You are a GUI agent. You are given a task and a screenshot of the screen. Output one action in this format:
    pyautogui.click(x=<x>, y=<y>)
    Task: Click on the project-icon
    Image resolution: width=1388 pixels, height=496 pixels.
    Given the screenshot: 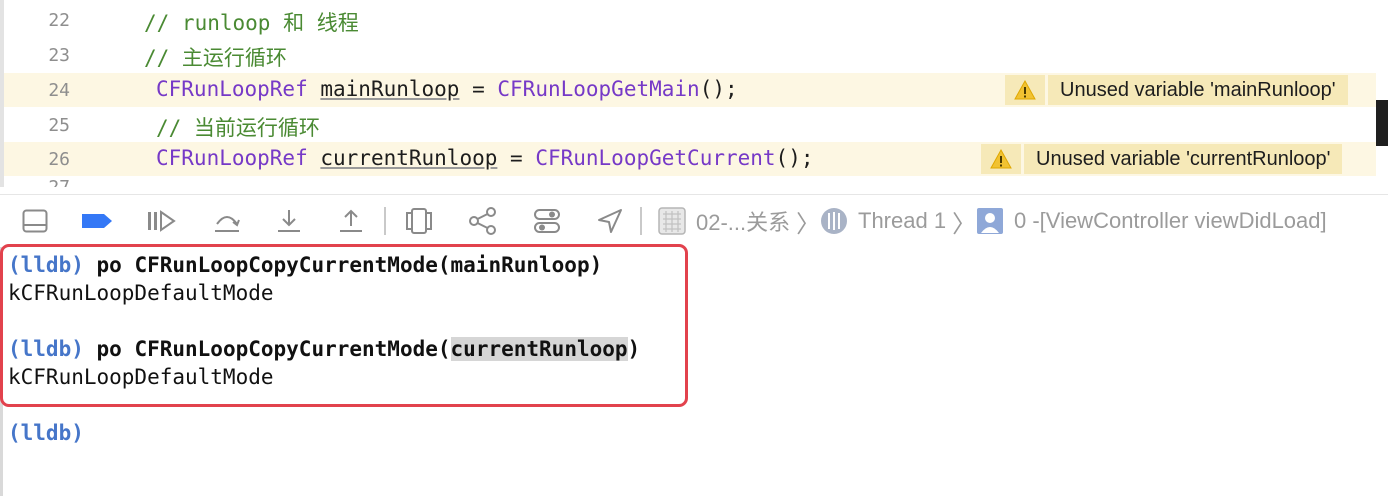 What is the action you would take?
    pyautogui.click(x=672, y=221)
    